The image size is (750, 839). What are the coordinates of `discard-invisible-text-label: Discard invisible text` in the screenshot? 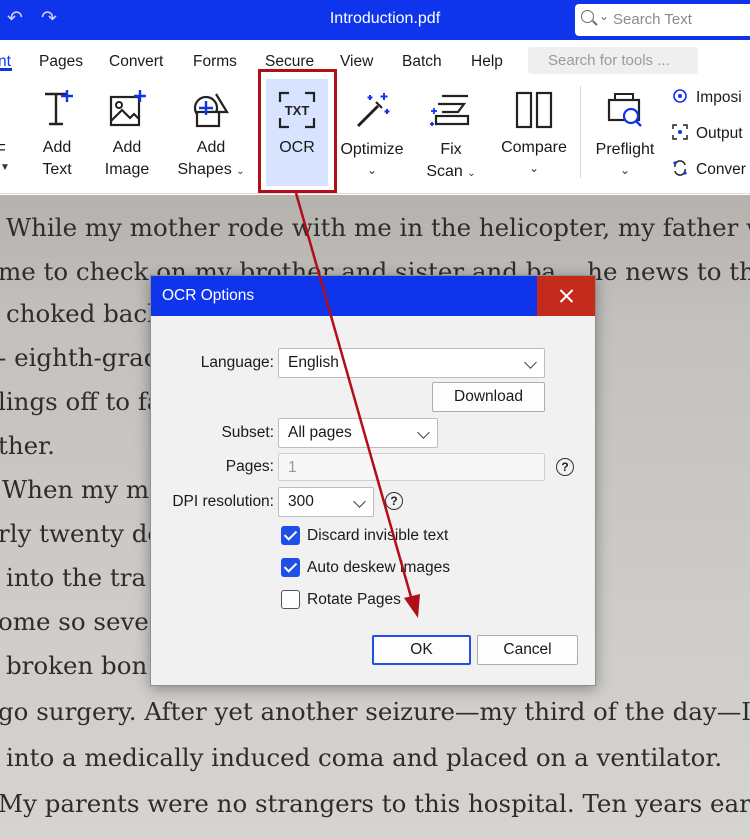 It's located at (378, 535).